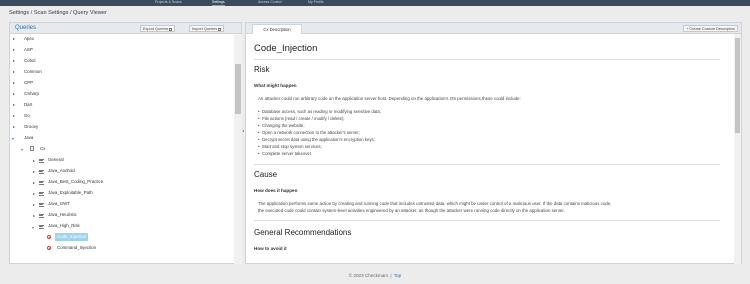 This screenshot has width=750, height=284. What do you see at coordinates (397, 275) in the screenshot?
I see `back-to-top-link: Top` at bounding box center [397, 275].